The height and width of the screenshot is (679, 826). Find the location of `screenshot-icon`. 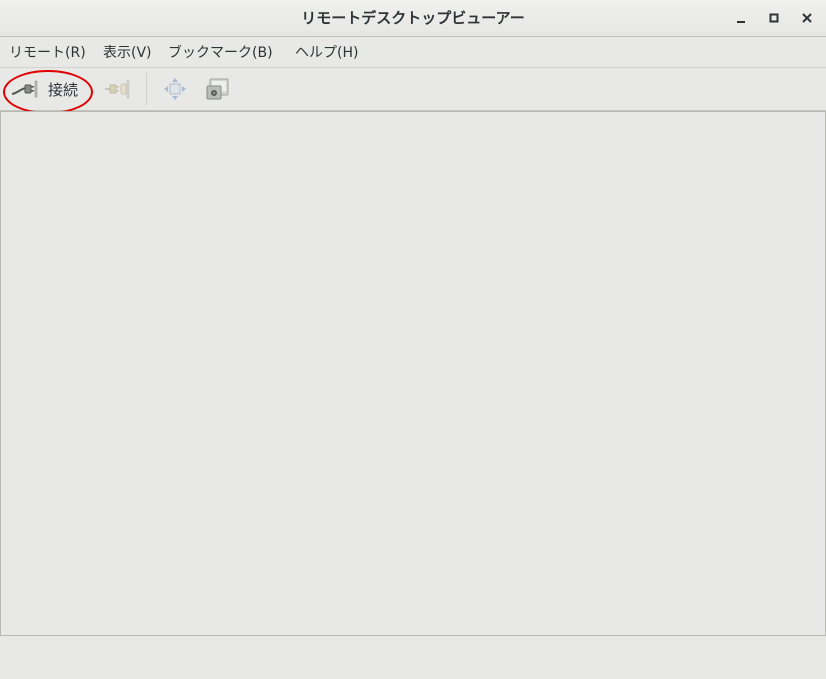

screenshot-icon is located at coordinates (217, 89).